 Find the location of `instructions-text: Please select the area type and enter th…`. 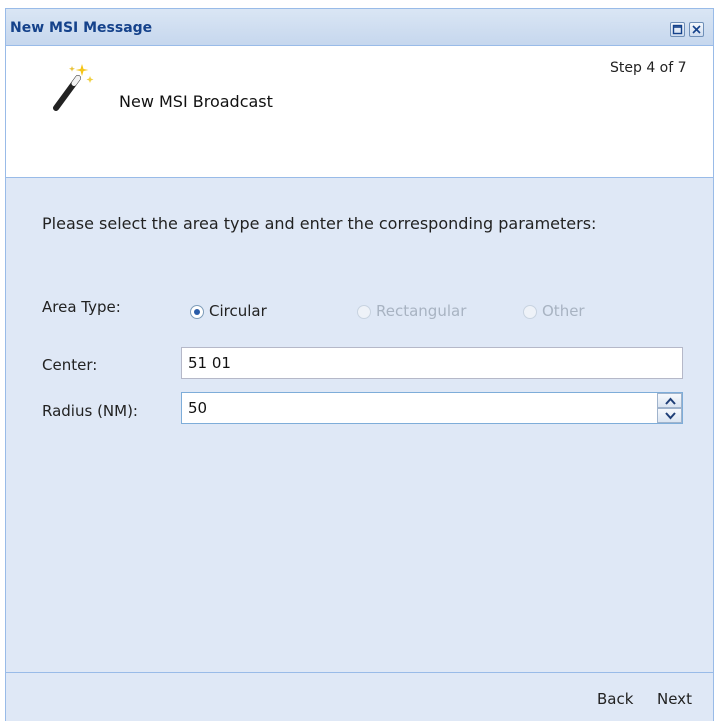

instructions-text: Please select the area type and enter th… is located at coordinates (319, 223).